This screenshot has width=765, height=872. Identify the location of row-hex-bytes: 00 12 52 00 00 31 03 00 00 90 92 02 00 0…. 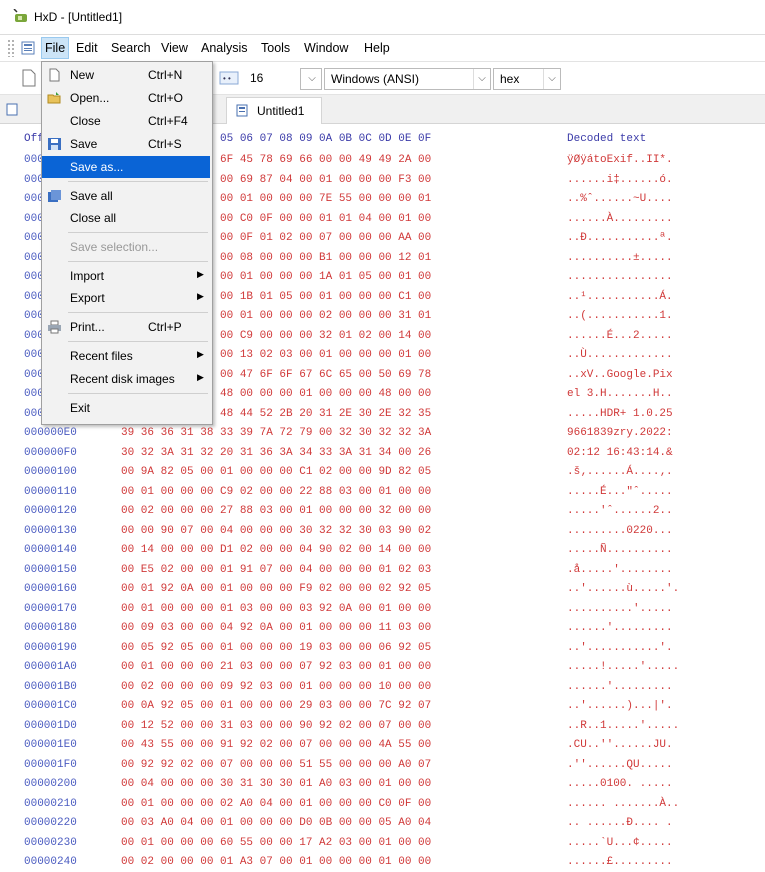
(276, 726).